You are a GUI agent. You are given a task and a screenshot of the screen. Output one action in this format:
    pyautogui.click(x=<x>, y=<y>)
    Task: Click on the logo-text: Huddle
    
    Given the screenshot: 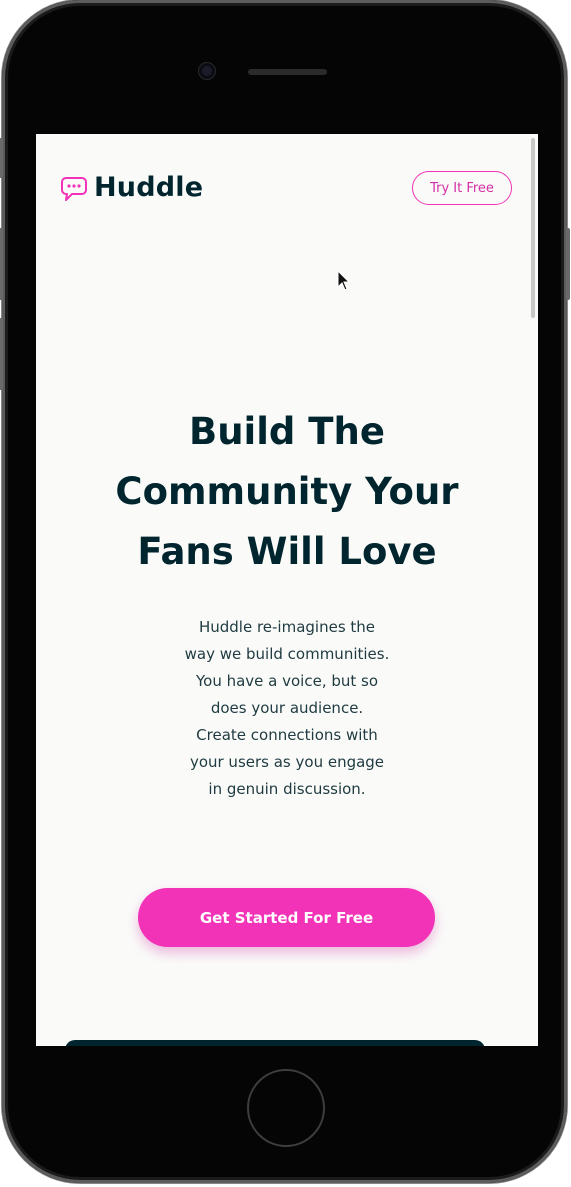 What is the action you would take?
    pyautogui.click(x=149, y=187)
    